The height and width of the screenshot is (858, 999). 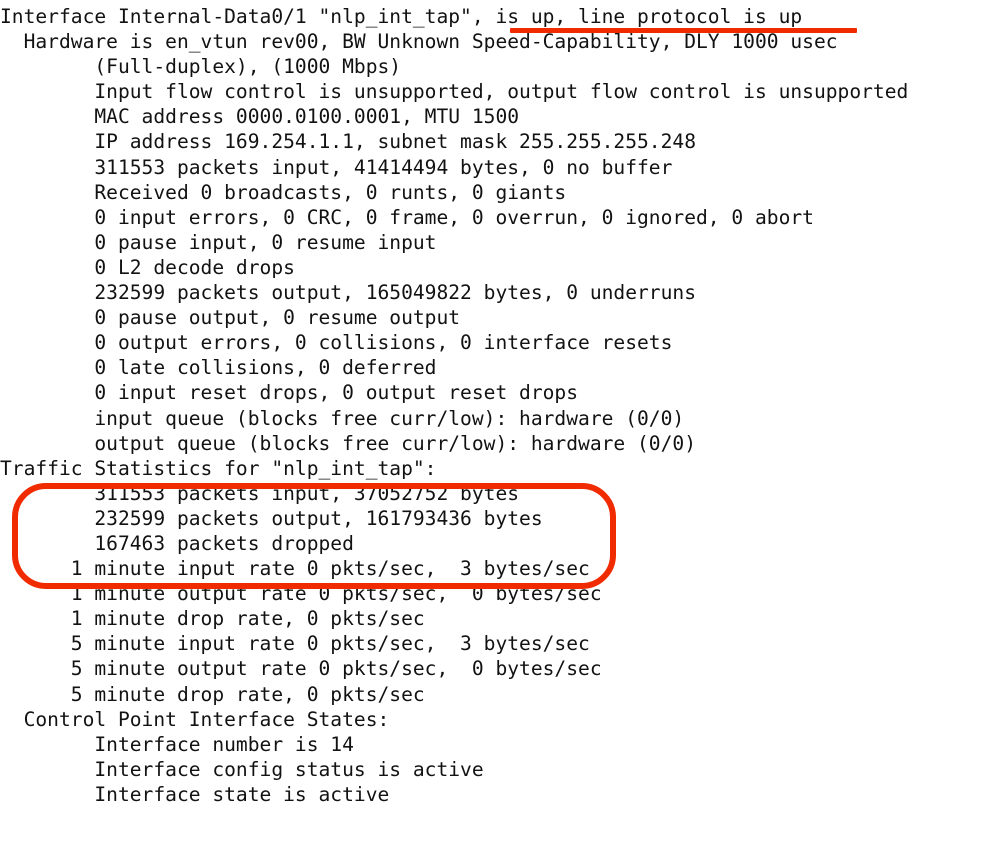 I want to click on terminal-line: 0 L2 decode drops, so click(x=147, y=267).